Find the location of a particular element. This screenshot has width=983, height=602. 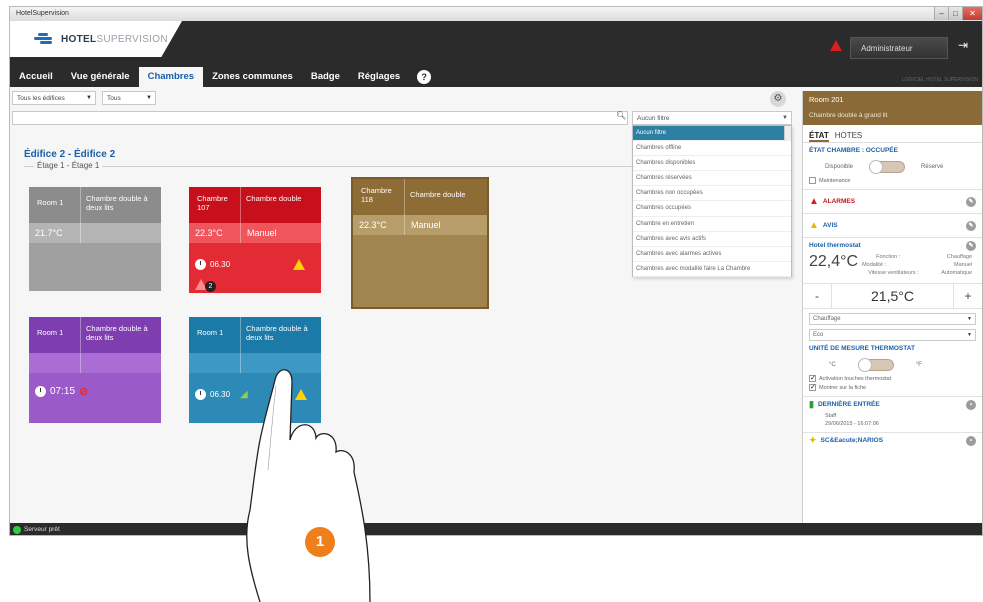

filter-option: Chambres avec avis actifs is located at coordinates (712, 239).